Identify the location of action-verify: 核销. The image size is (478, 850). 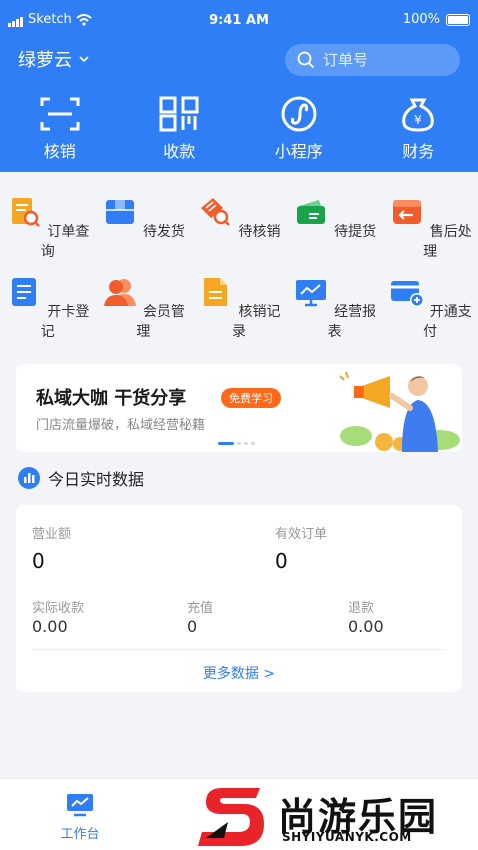
(60, 129).